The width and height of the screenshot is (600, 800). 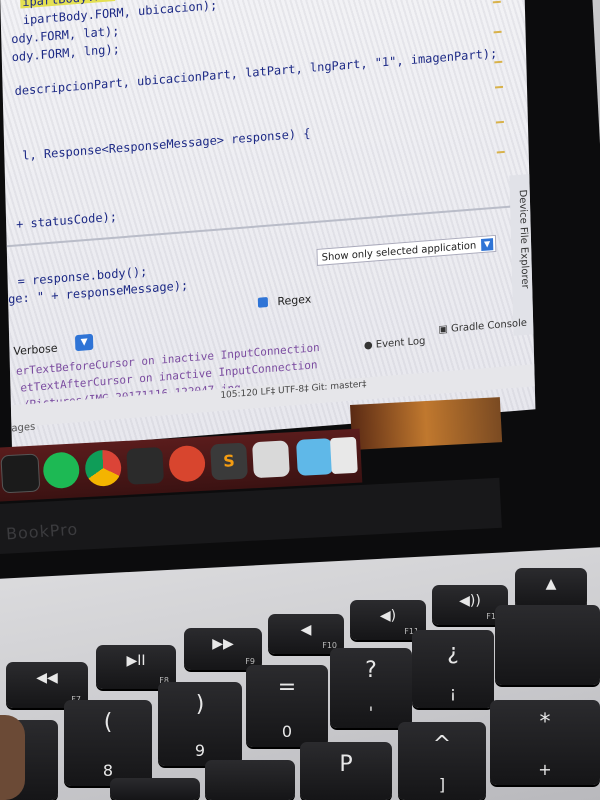 I want to click on eject-key: ▲, so click(x=551, y=588).